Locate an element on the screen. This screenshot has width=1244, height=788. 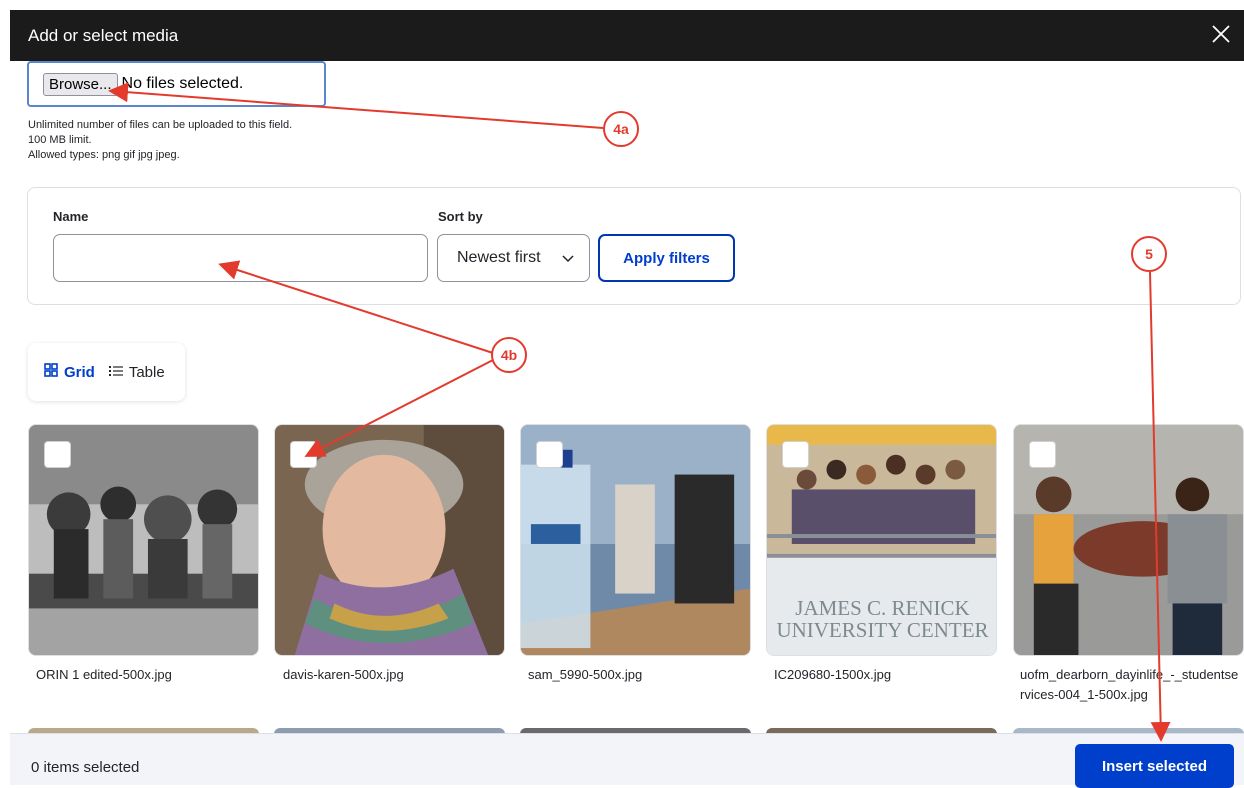
file-upload-field: Browse... No files selected. is located at coordinates (176, 84).